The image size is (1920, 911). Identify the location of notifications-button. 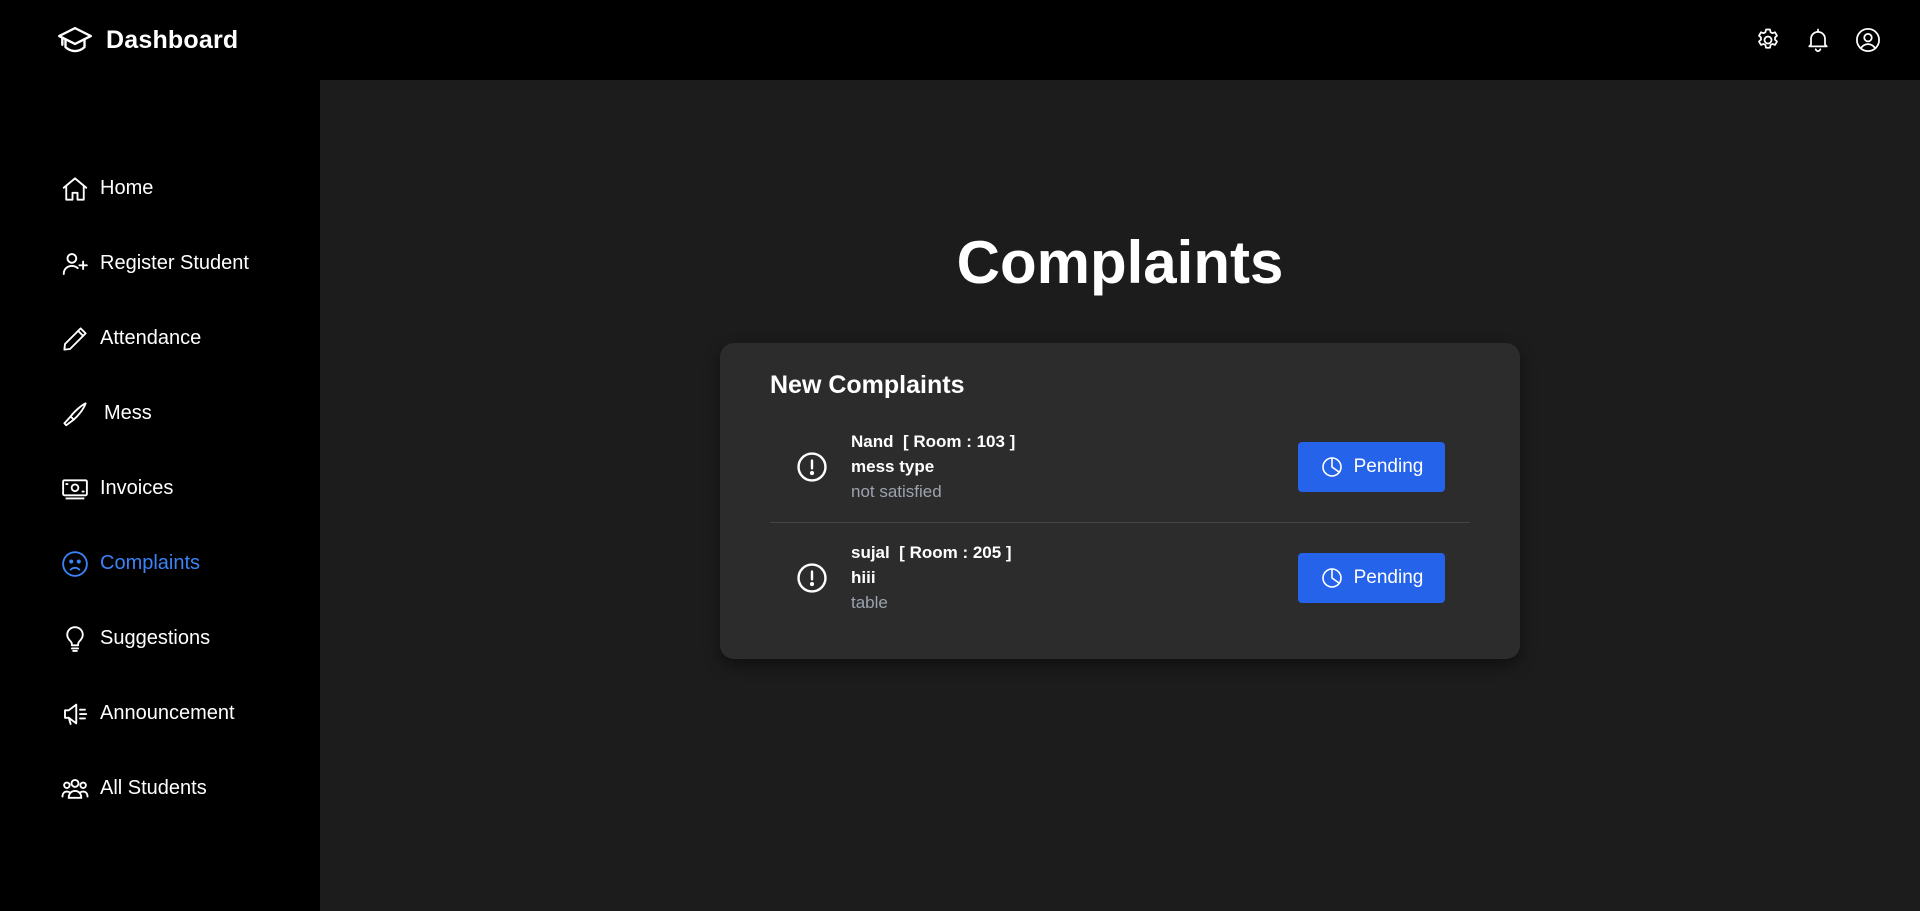
(1818, 40).